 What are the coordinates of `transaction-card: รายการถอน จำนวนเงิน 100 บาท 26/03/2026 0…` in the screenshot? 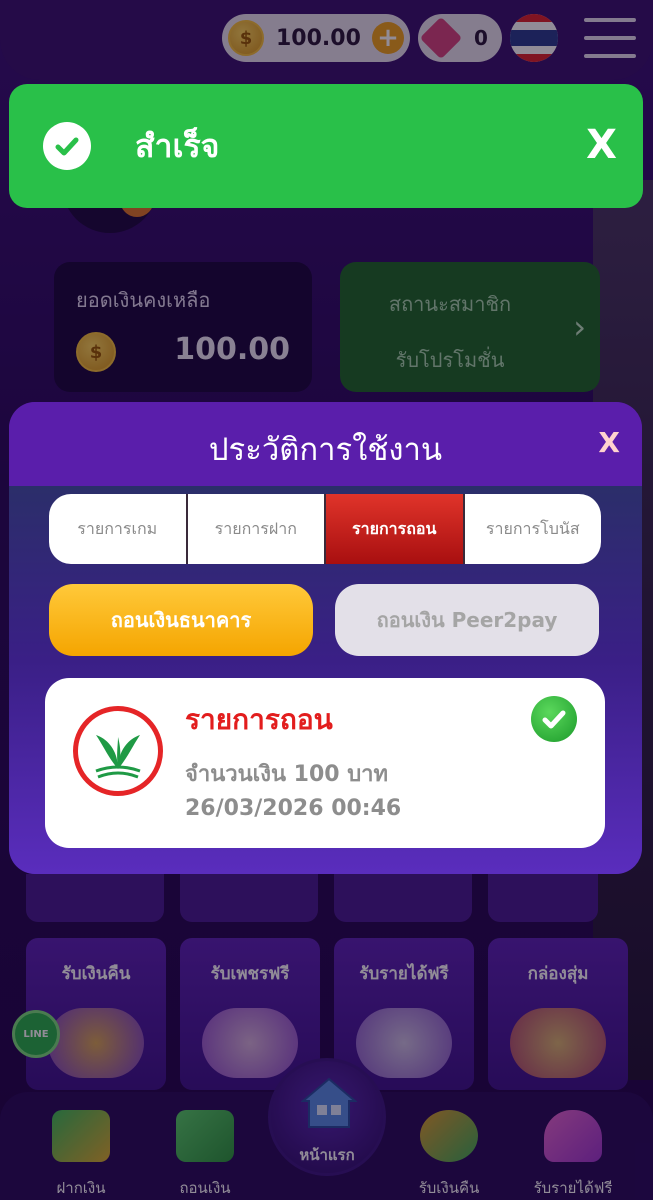 It's located at (325, 763).